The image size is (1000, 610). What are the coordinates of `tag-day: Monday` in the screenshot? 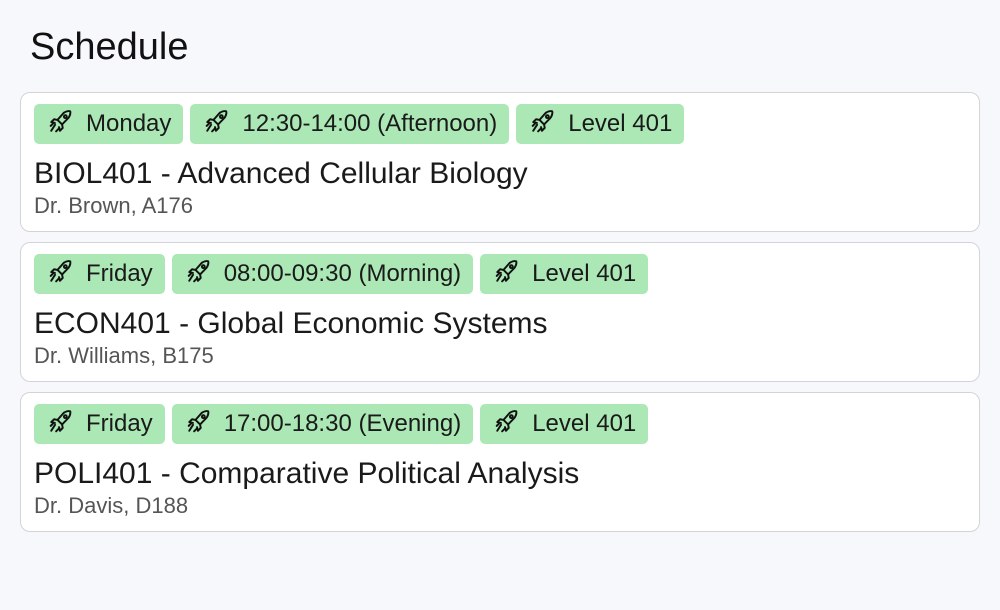 It's located at (109, 124).